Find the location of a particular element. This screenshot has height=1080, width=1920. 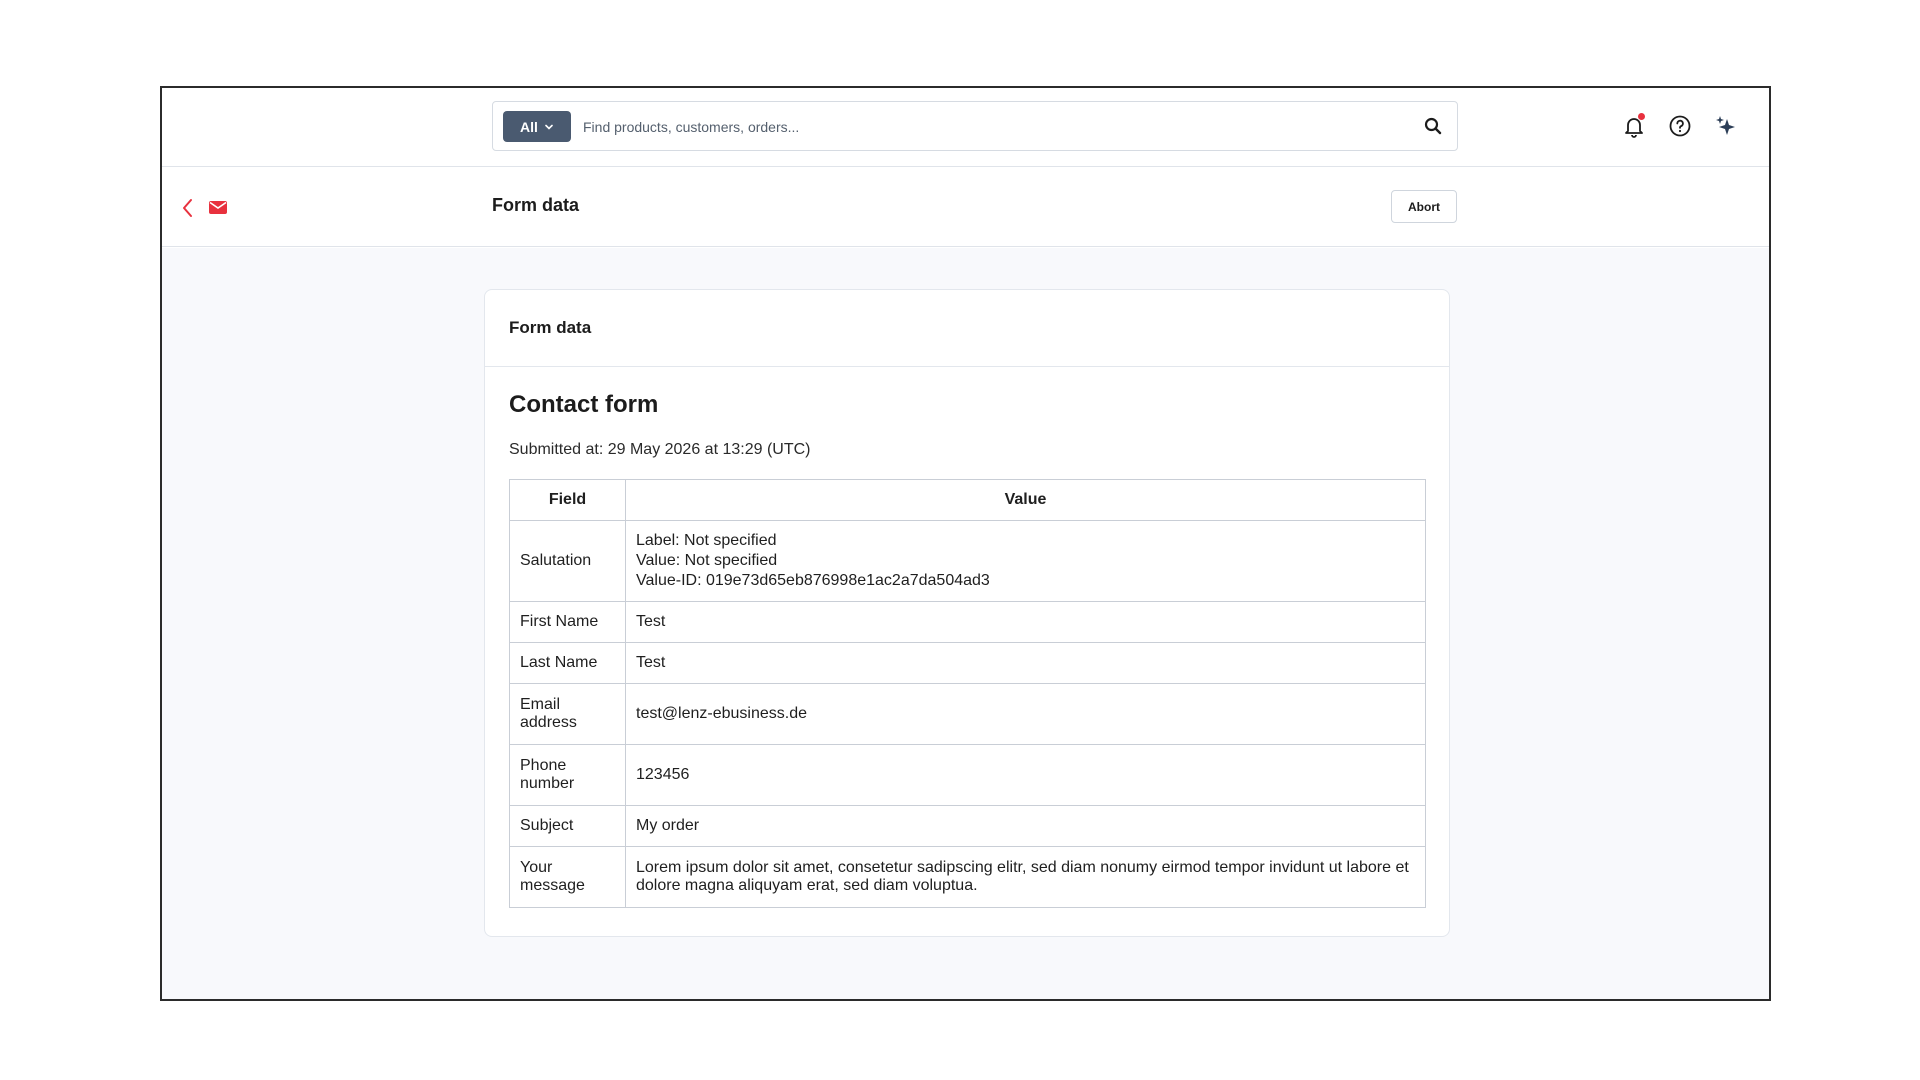

table-row: Email address test@lenz-ebusiness.de is located at coordinates (967, 714).